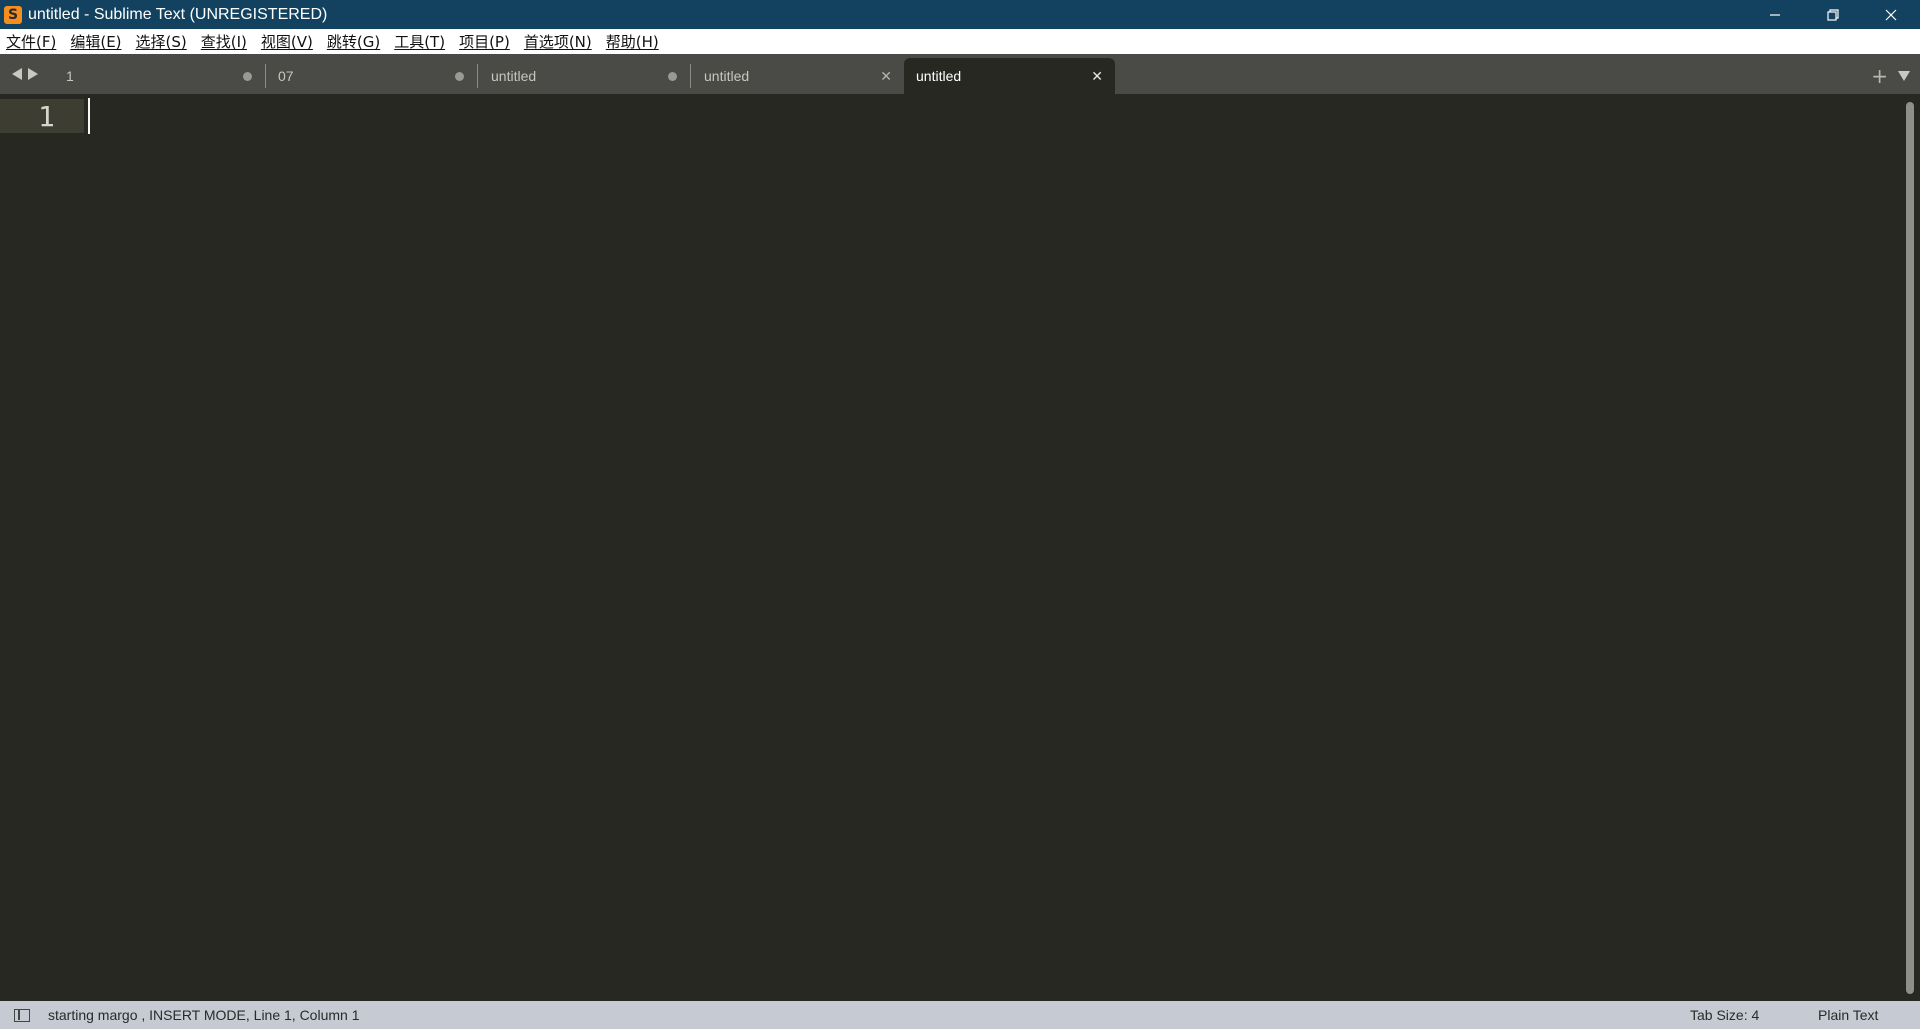 This screenshot has height=1029, width=1920. What do you see at coordinates (1910, 548) in the screenshot?
I see `vertical-scrollbar` at bounding box center [1910, 548].